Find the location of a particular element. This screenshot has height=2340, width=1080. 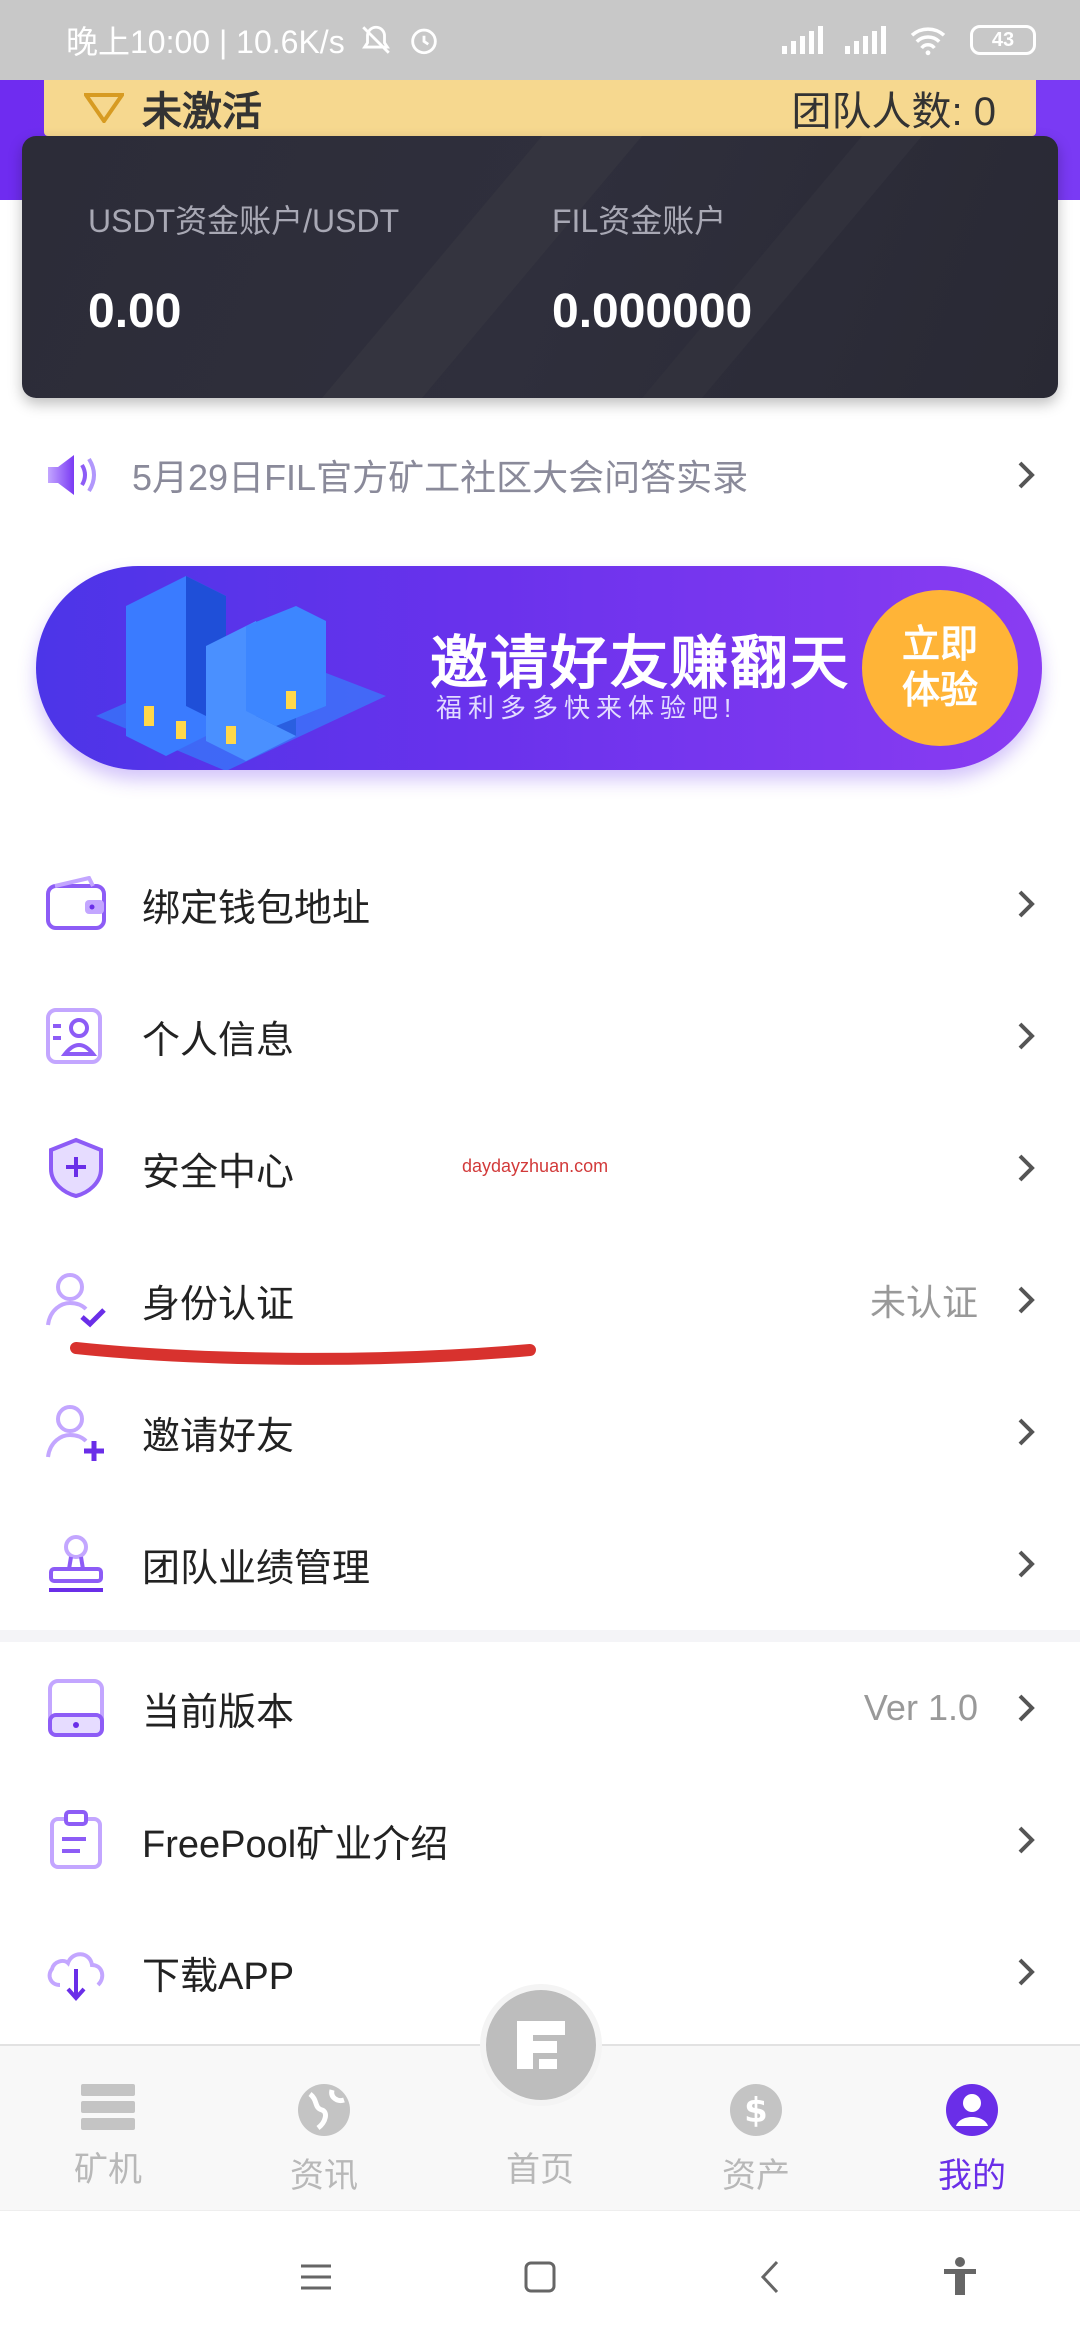

hamburger-icon is located at coordinates (316, 2277).